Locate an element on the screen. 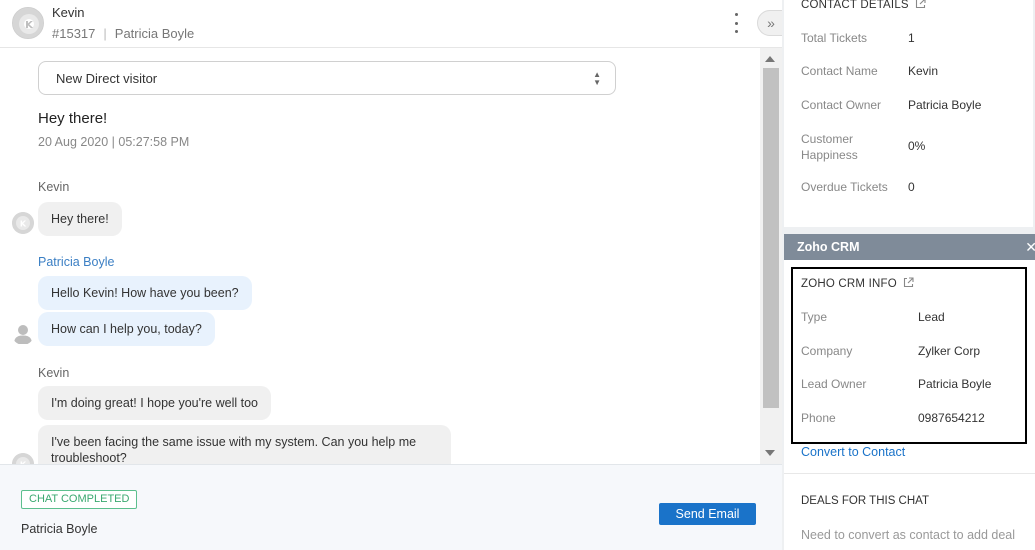  detail-label: Customer Happiness is located at coordinates (829, 147).